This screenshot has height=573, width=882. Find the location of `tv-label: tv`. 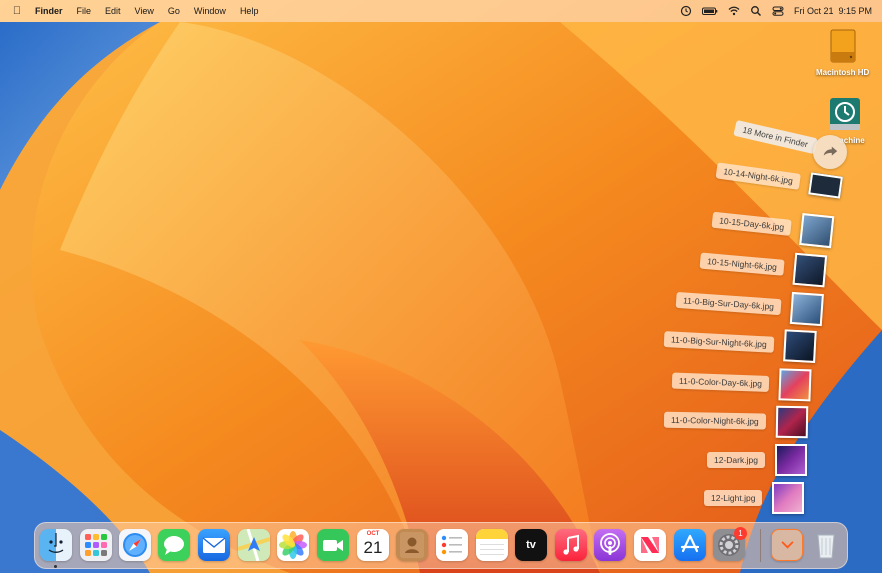

tv-label: tv is located at coordinates (531, 545).